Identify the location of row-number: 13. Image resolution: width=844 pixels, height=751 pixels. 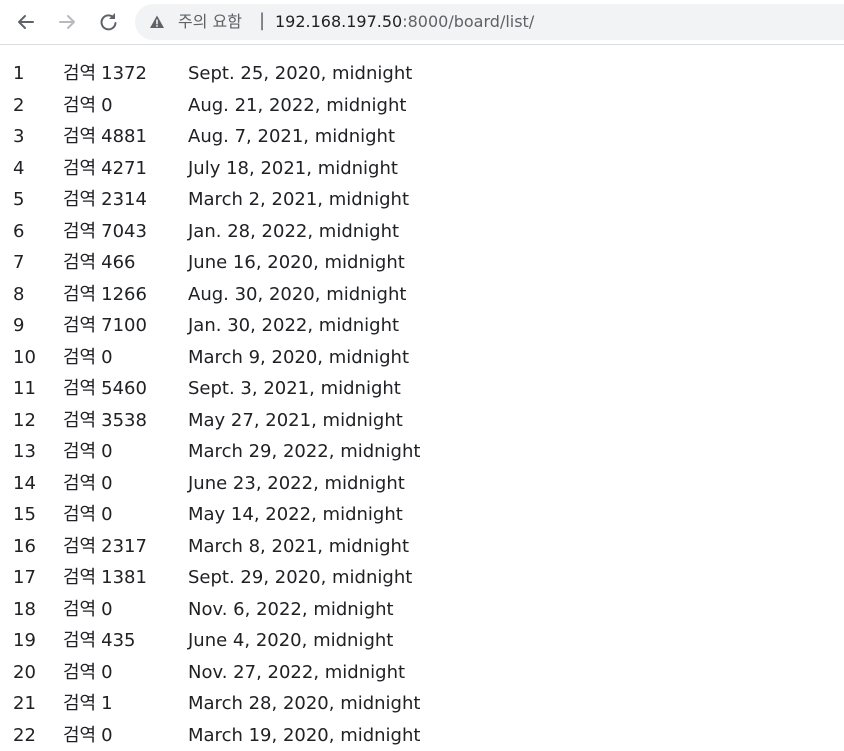
(24, 452).